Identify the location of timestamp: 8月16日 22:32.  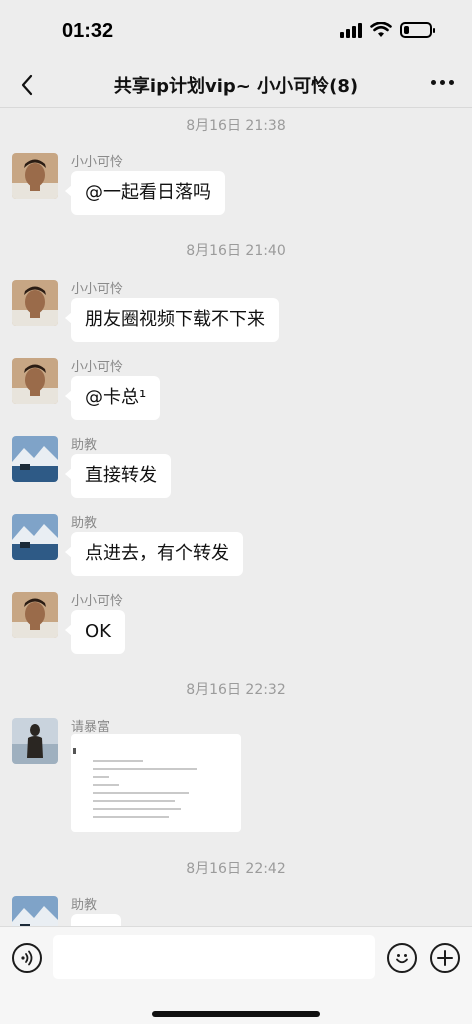
(236, 690).